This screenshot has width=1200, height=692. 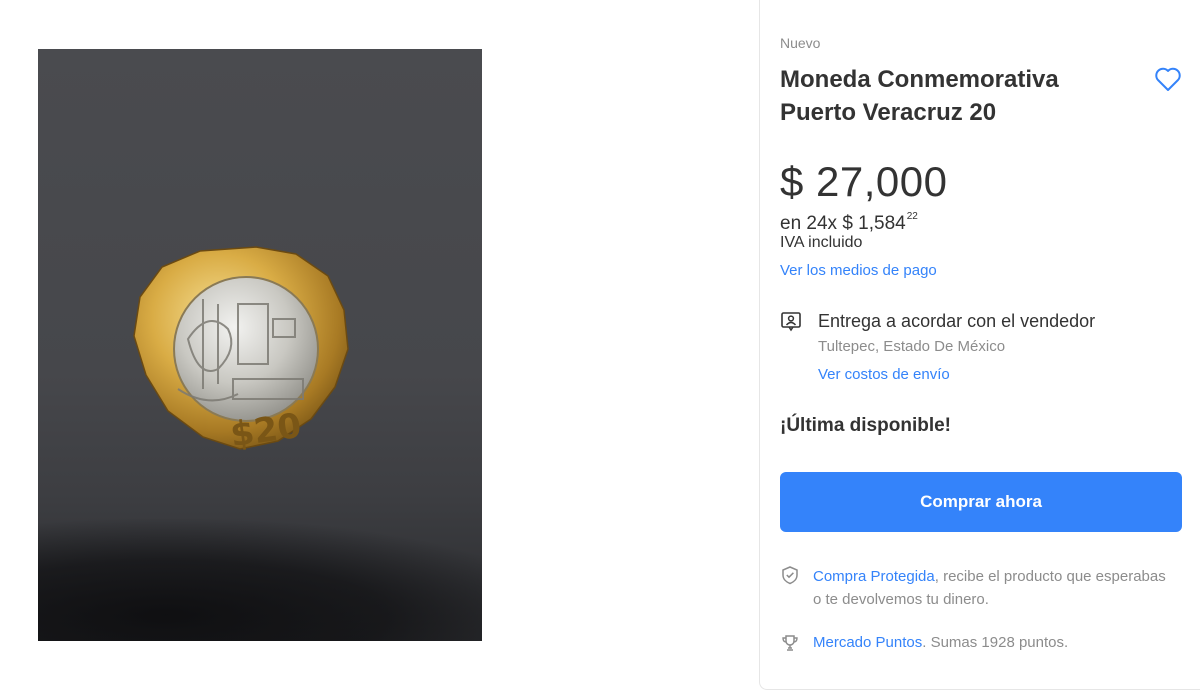 I want to click on loyalty-points: Mercado Puntos. Sumas 1928 puntos., so click(x=940, y=642).